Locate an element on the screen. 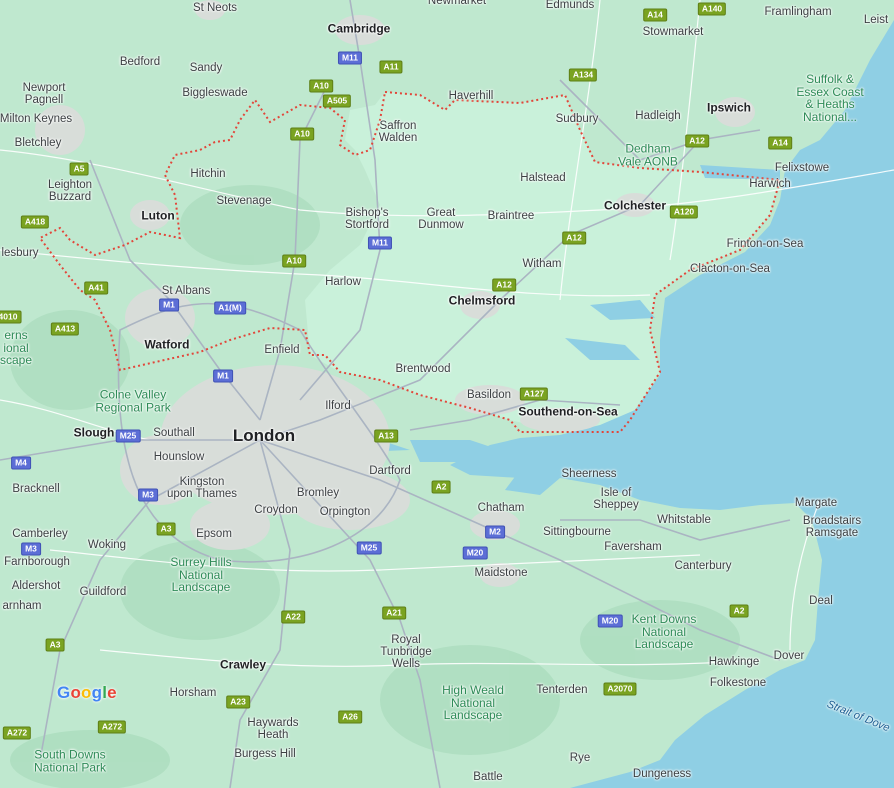  place-label-epsom: Epsom is located at coordinates (214, 534).